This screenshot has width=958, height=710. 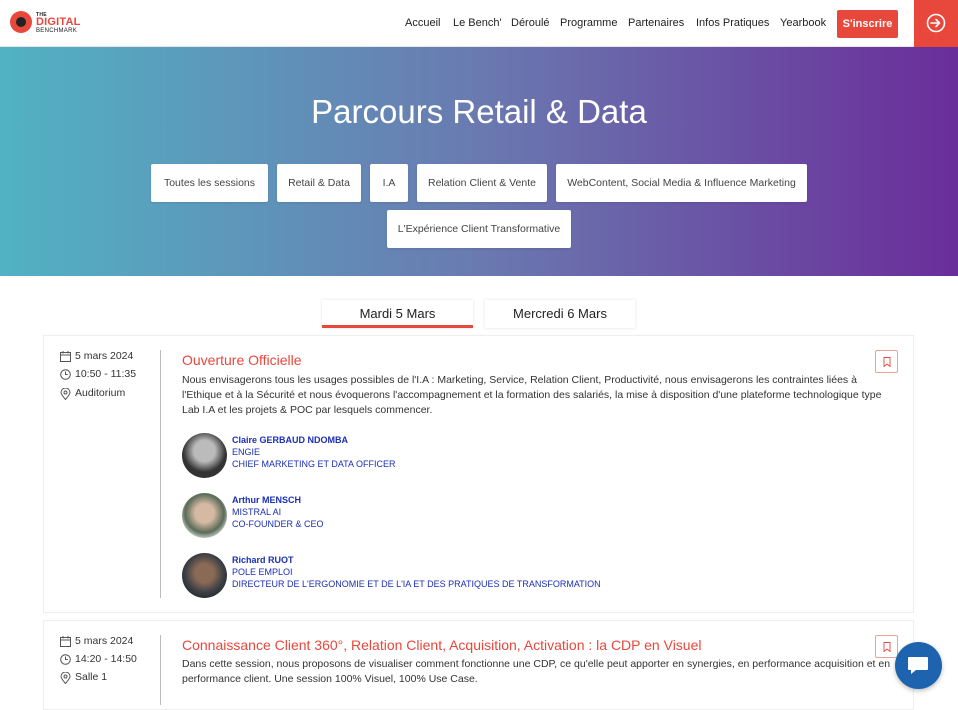 What do you see at coordinates (290, 440) in the screenshot?
I see `speaker-name: Claire GERBAUD NDOMBA` at bounding box center [290, 440].